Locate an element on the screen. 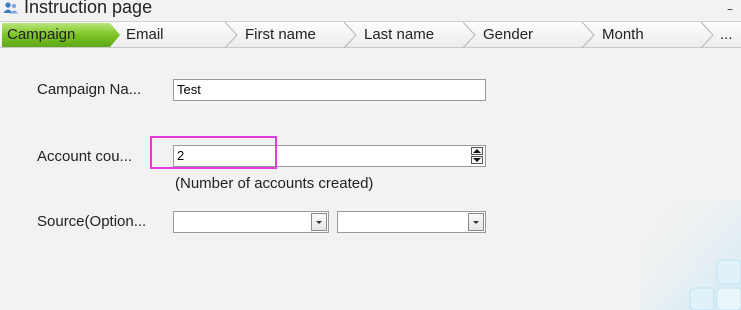 This screenshot has height=310, width=741. decorative-tiles is located at coordinates (690, 255).